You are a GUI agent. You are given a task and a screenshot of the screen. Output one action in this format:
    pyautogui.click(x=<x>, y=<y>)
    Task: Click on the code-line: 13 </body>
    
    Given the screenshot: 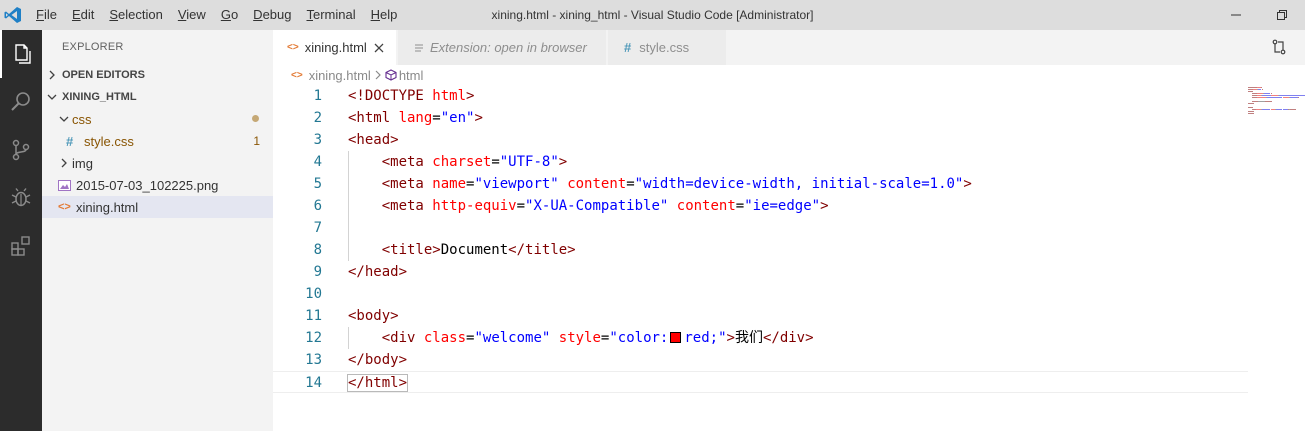 What is the action you would take?
    pyautogui.click(x=760, y=360)
    